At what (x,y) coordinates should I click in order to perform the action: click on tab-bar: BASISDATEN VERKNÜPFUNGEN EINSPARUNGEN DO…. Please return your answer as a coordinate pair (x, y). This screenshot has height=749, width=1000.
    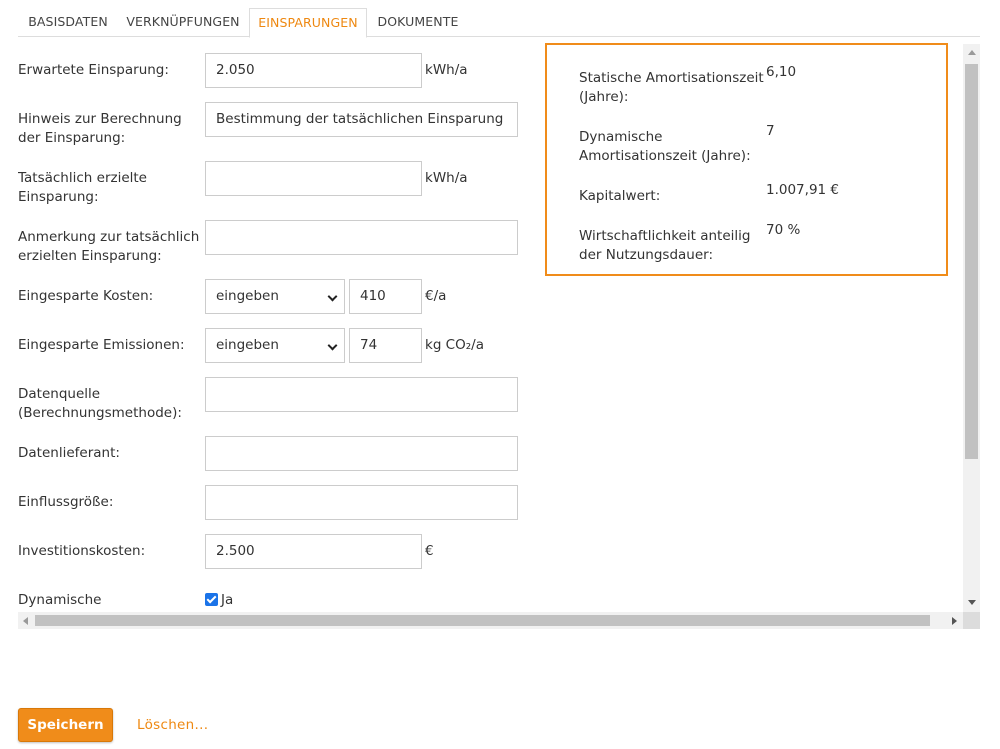
    Looking at the image, I should click on (499, 23).